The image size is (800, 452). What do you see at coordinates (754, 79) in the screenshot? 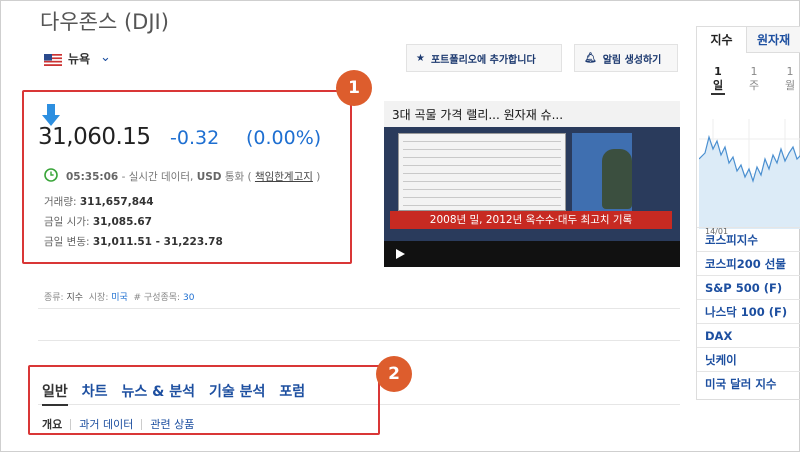
I see `period-1w: 1주` at bounding box center [754, 79].